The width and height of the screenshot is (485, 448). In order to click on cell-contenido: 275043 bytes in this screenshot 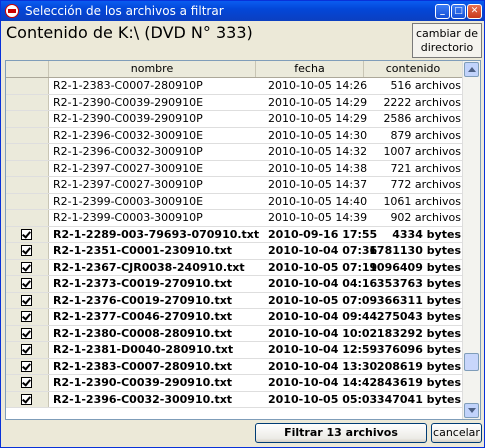, I will do `click(418, 316)`.